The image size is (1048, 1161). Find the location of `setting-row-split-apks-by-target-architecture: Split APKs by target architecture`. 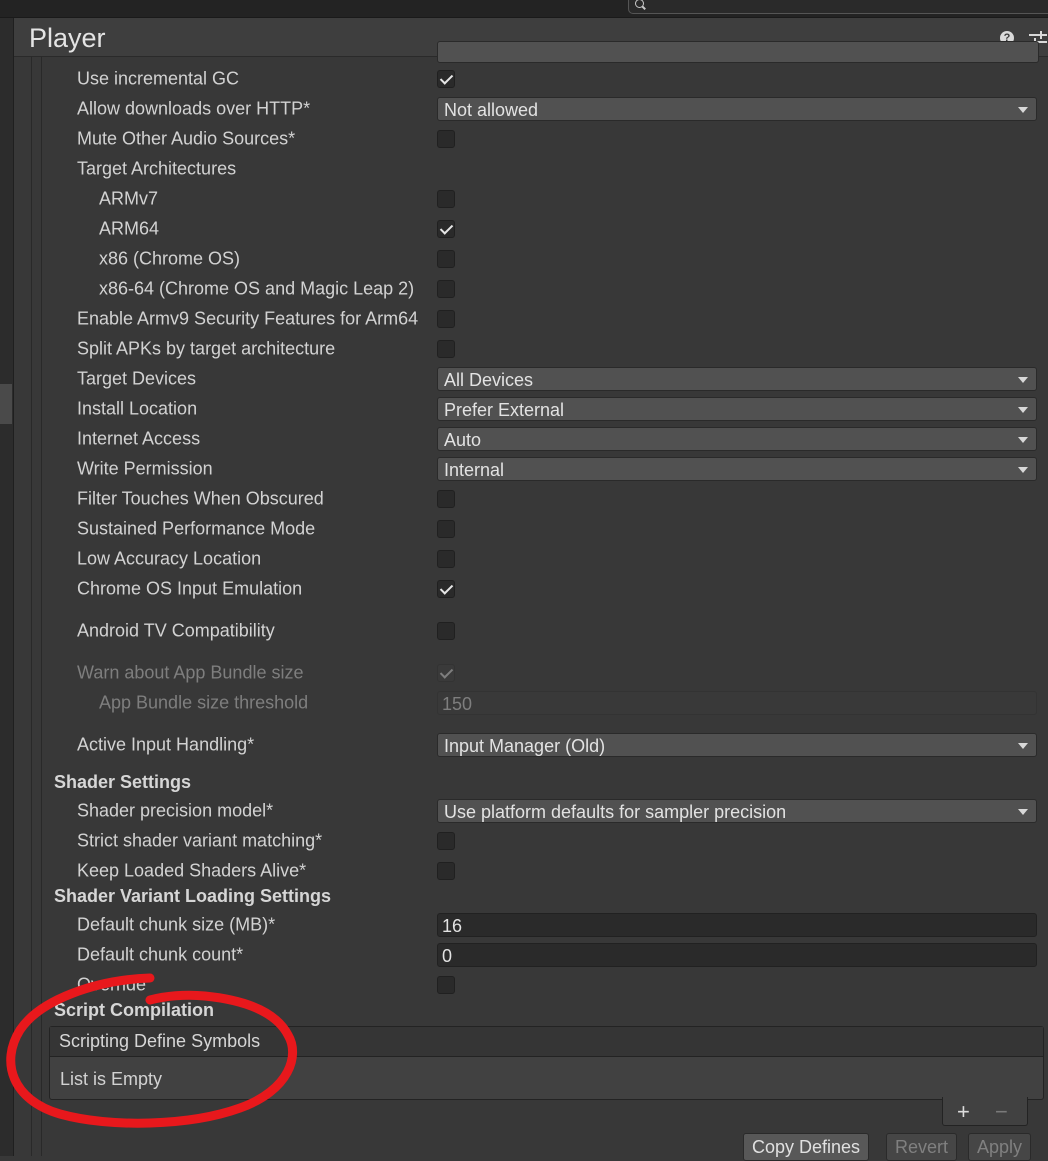

setting-row-split-apks-by-target-architecture: Split APKs by target architecture is located at coordinates (524, 349).